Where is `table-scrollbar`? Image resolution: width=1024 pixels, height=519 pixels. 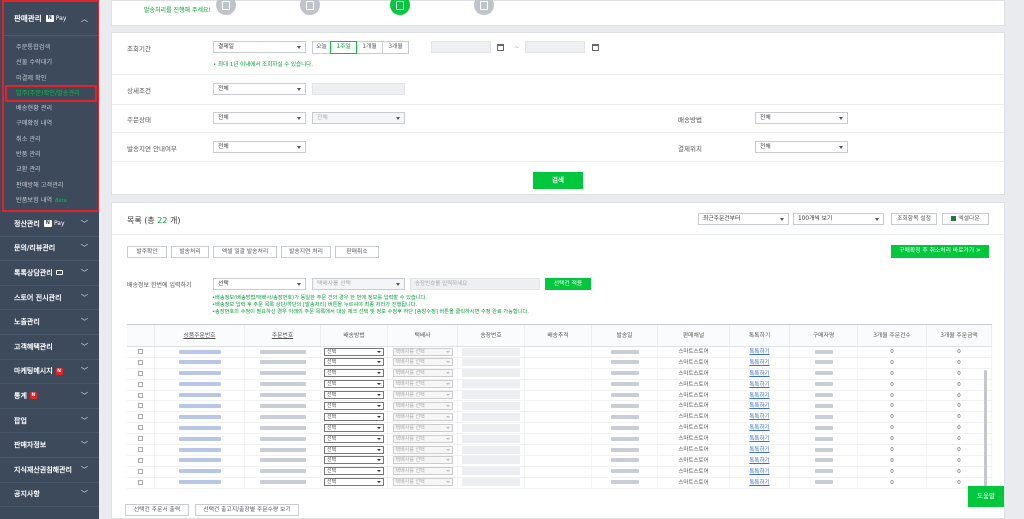
table-scrollbar is located at coordinates (985, 432).